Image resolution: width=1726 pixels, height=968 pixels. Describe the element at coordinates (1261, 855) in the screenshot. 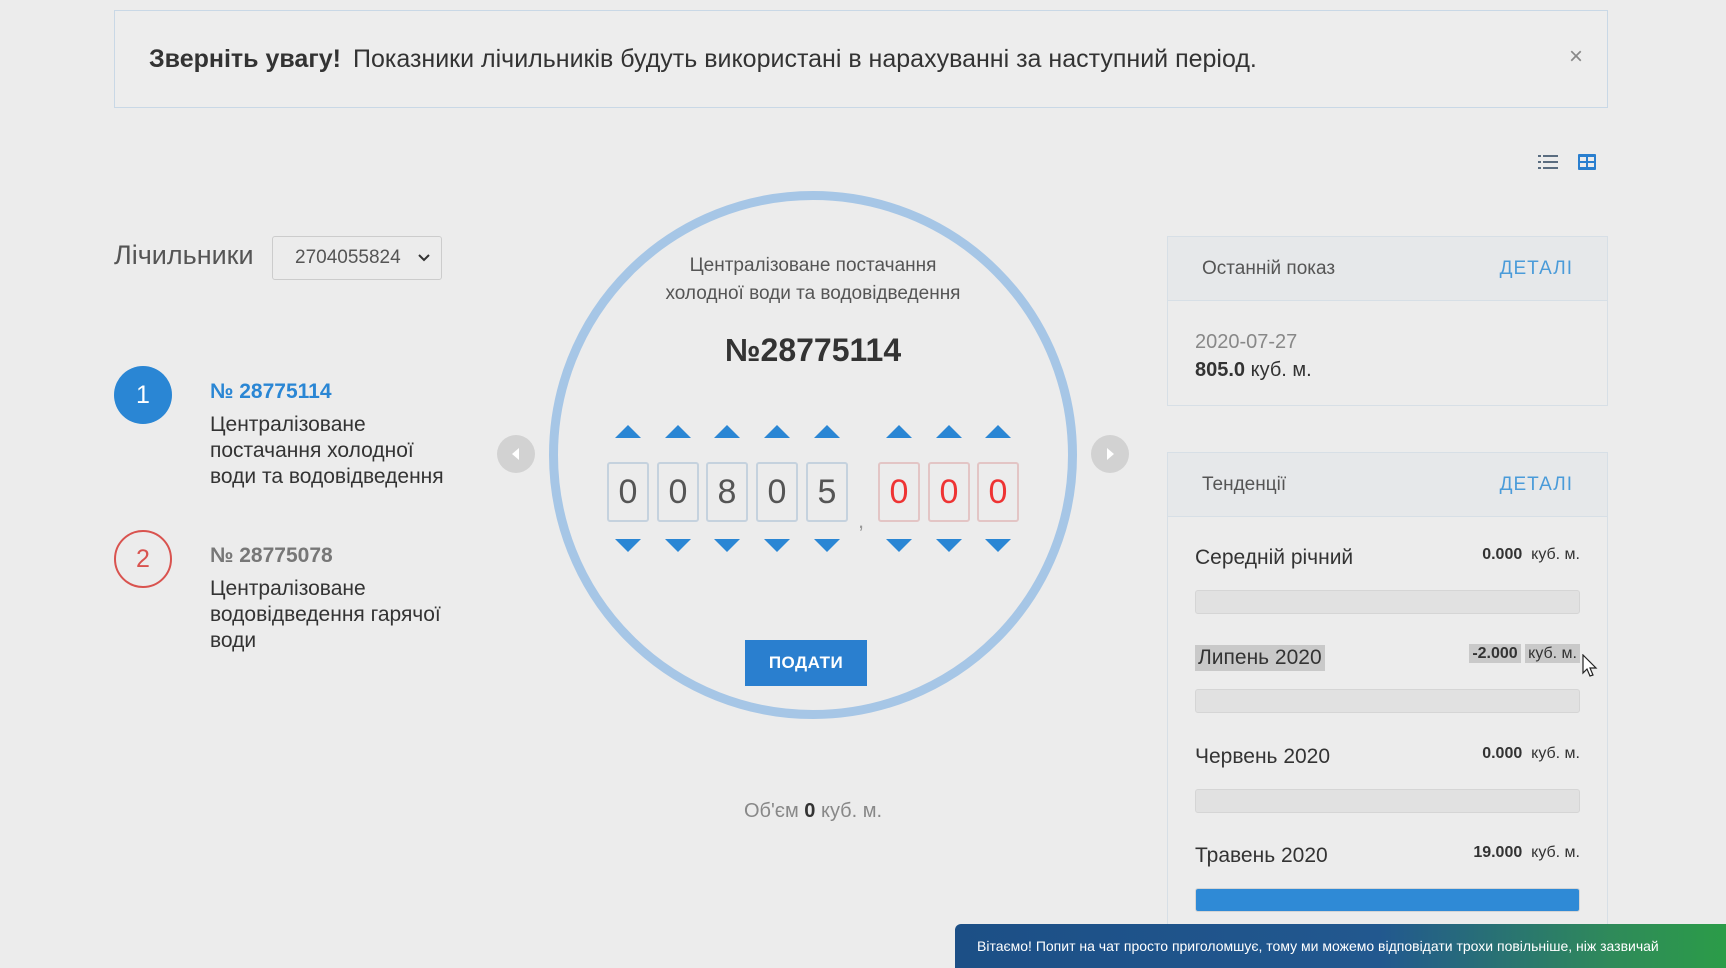

I see `trend-label: Травень 2020` at that location.